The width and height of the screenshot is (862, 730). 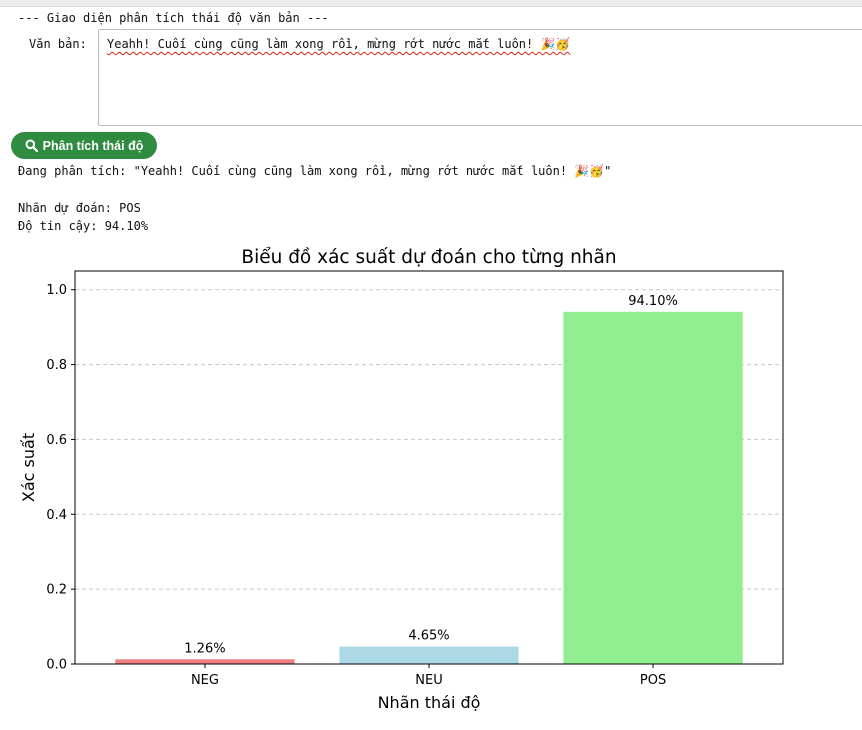 What do you see at coordinates (653, 487) in the screenshot?
I see `bar-pos` at bounding box center [653, 487].